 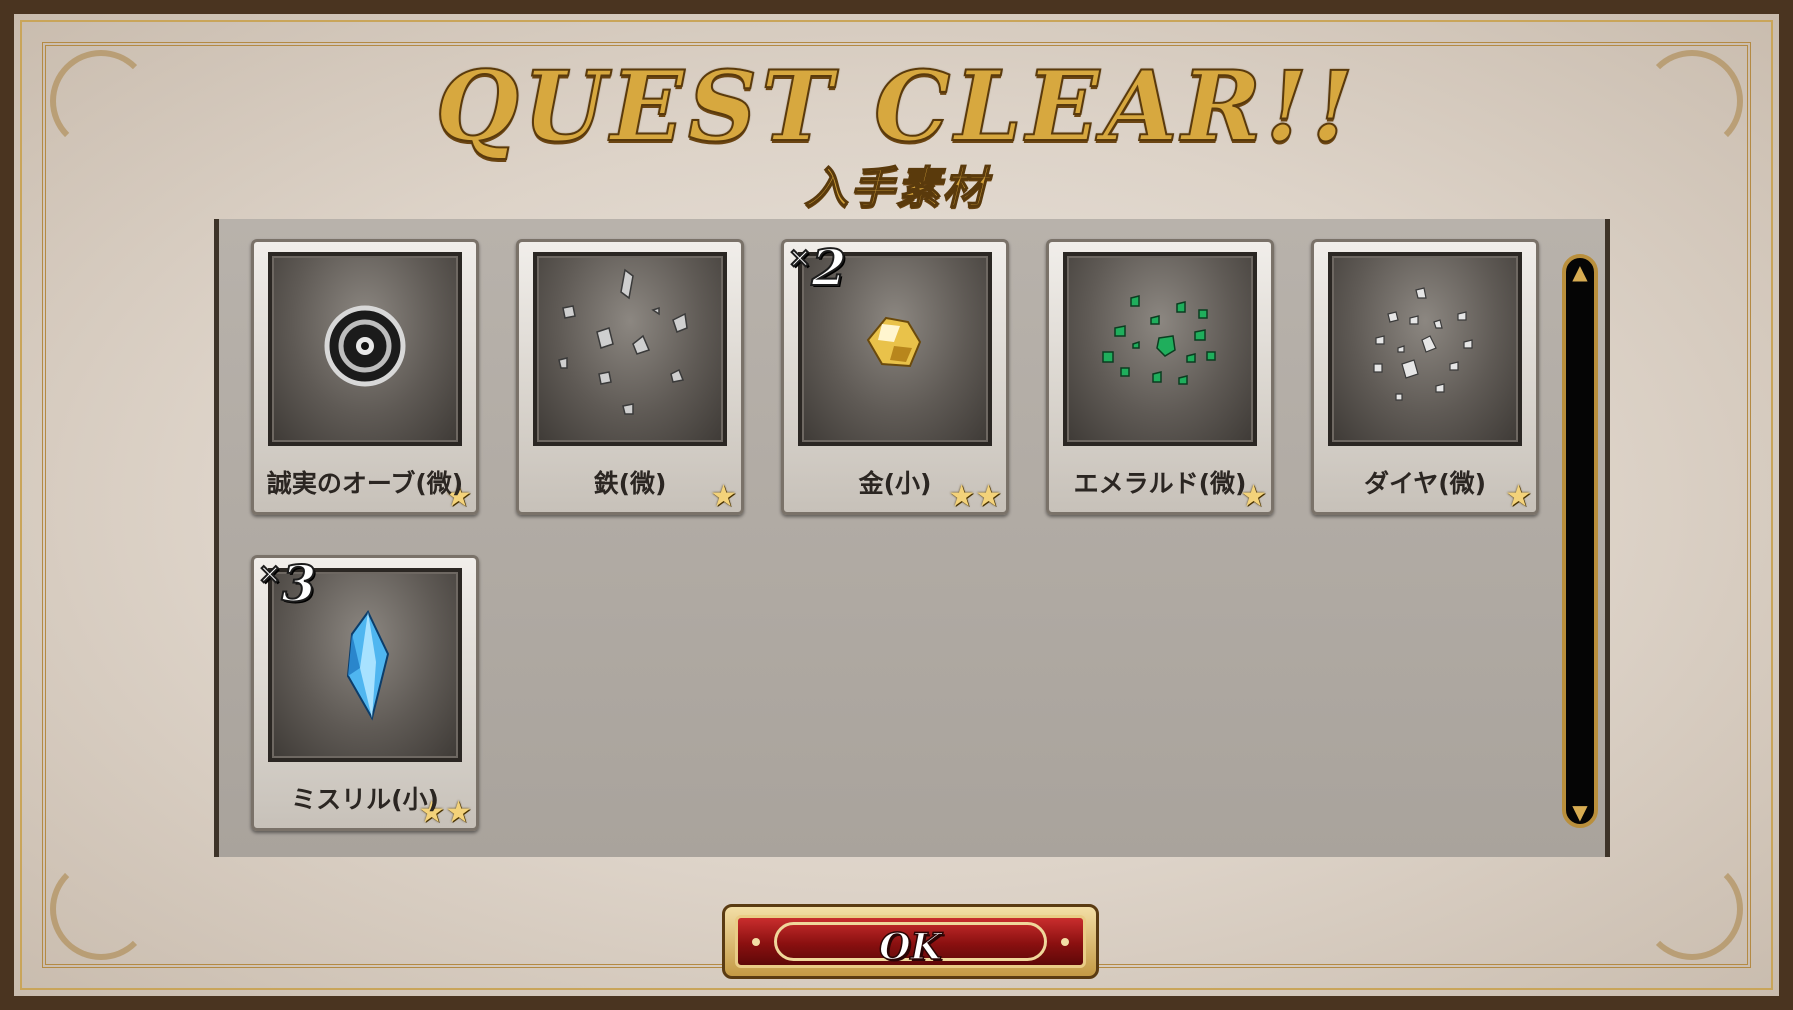 I want to click on material-card: ★ 鉄(微), so click(x=630, y=377).